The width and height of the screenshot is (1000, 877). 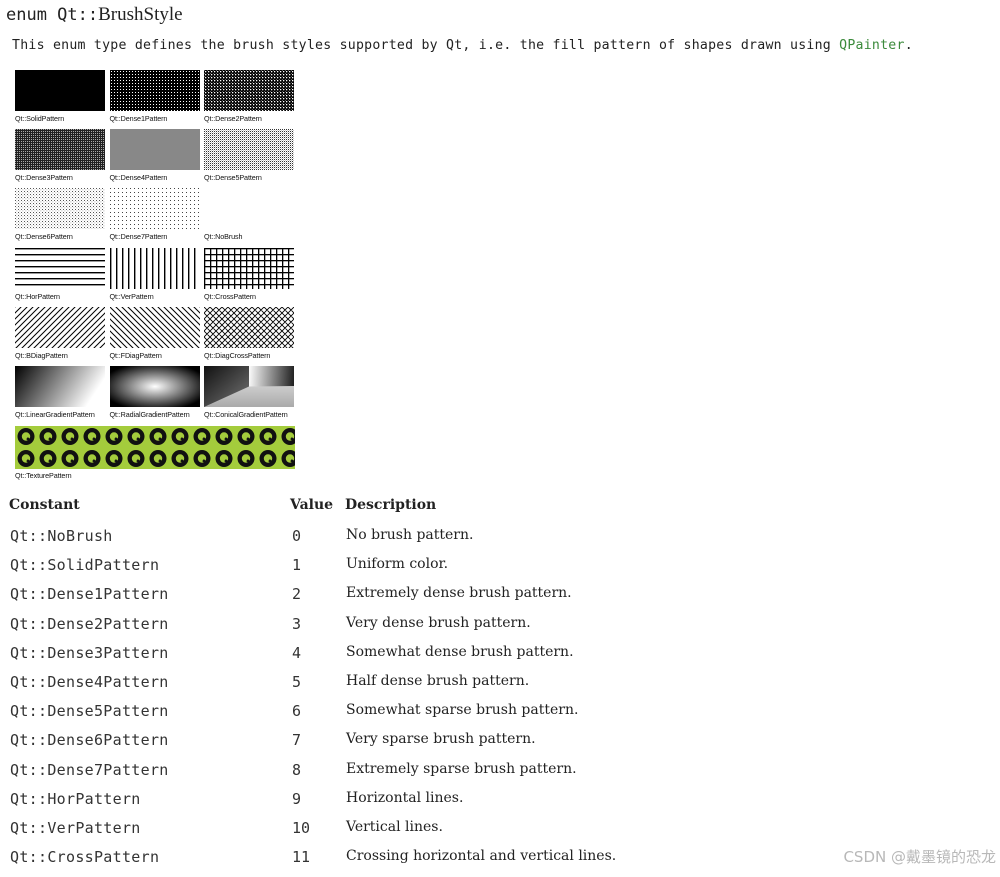 What do you see at coordinates (138, 237) in the screenshot?
I see `swatch-caption: Qt::Dense7Pattern` at bounding box center [138, 237].